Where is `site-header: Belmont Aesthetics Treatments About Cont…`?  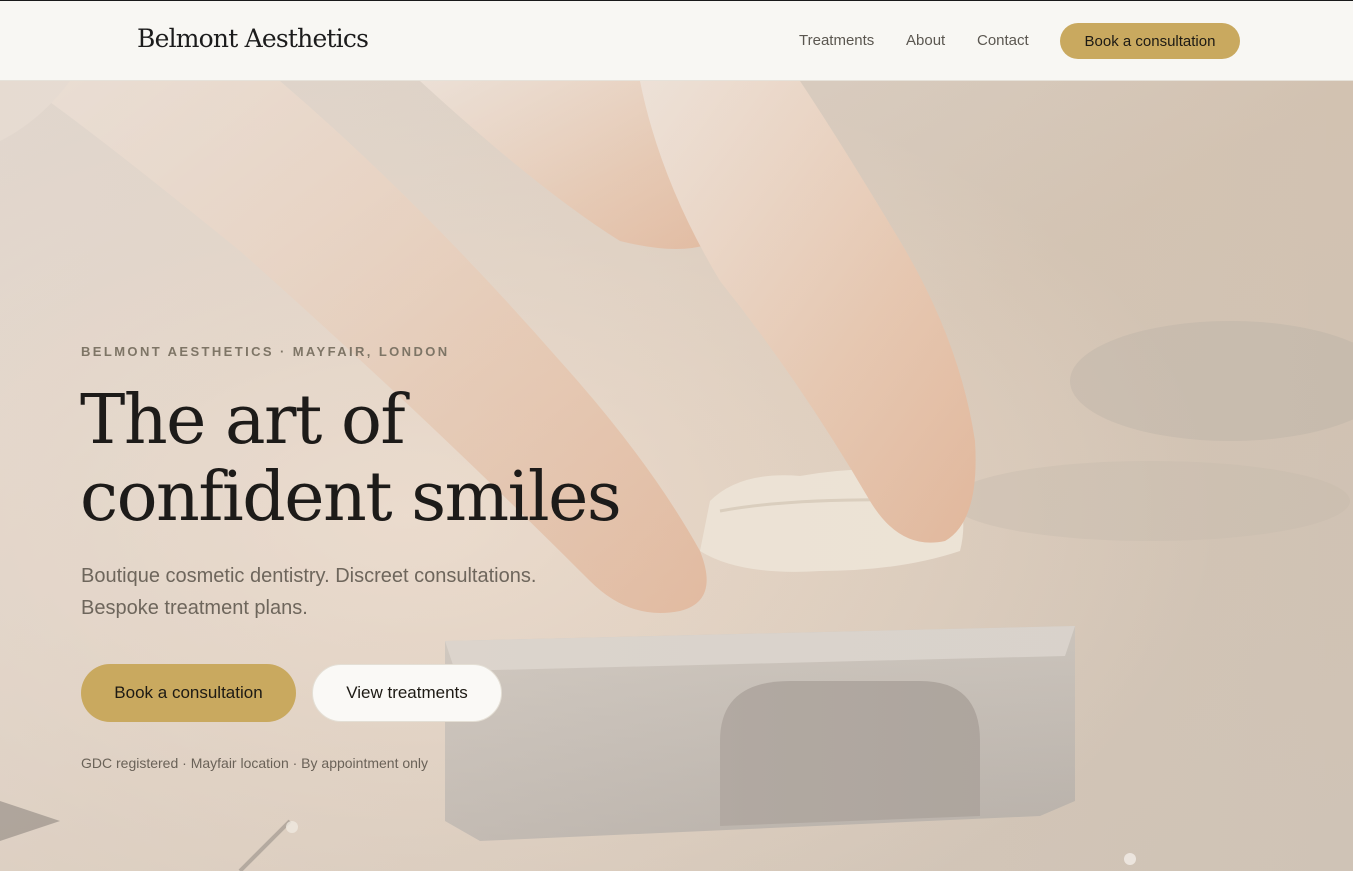 site-header: Belmont Aesthetics Treatments About Cont… is located at coordinates (676, 41).